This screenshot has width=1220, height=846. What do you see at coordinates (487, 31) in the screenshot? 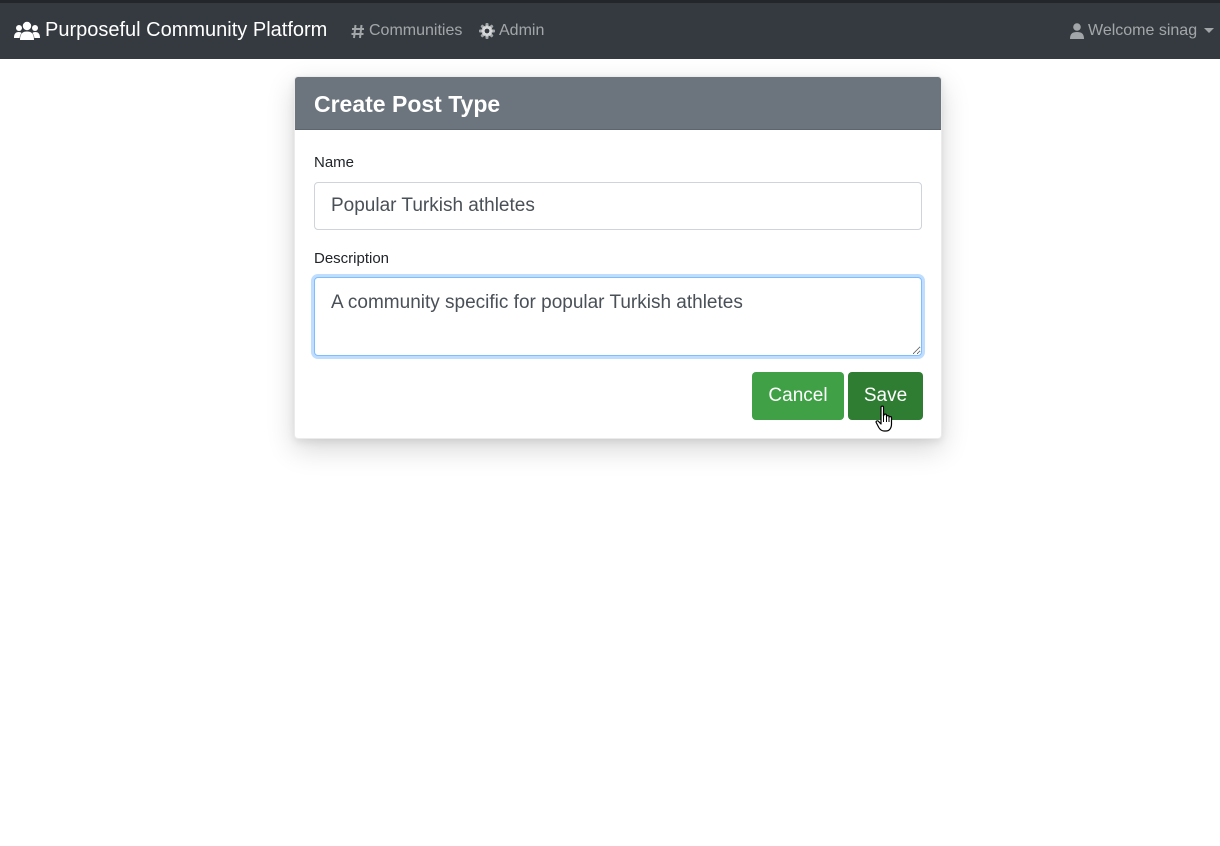
I see `gear-icon` at bounding box center [487, 31].